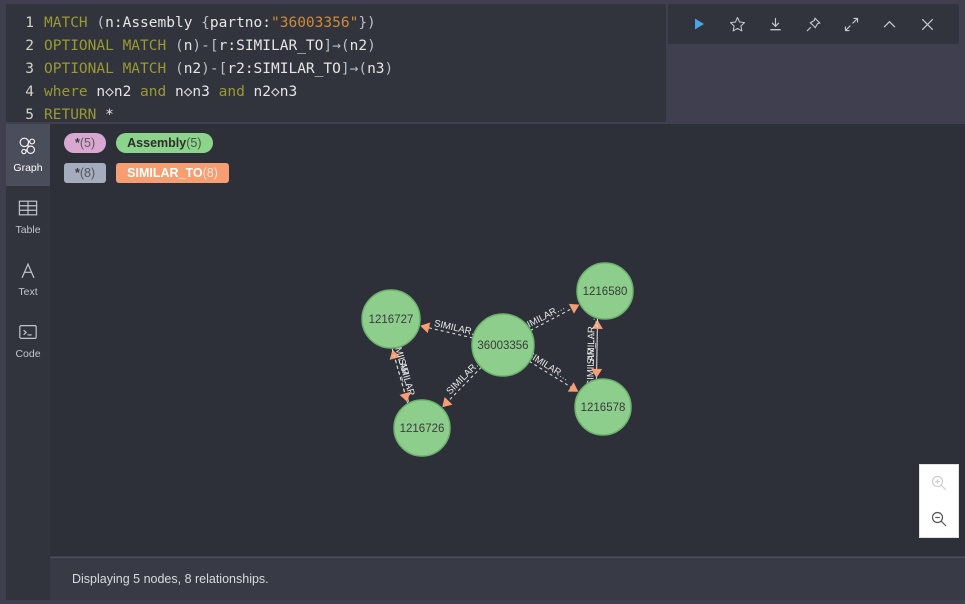 This screenshot has width=965, height=604. What do you see at coordinates (28, 354) in the screenshot?
I see `sidebar-item-label: Code` at bounding box center [28, 354].